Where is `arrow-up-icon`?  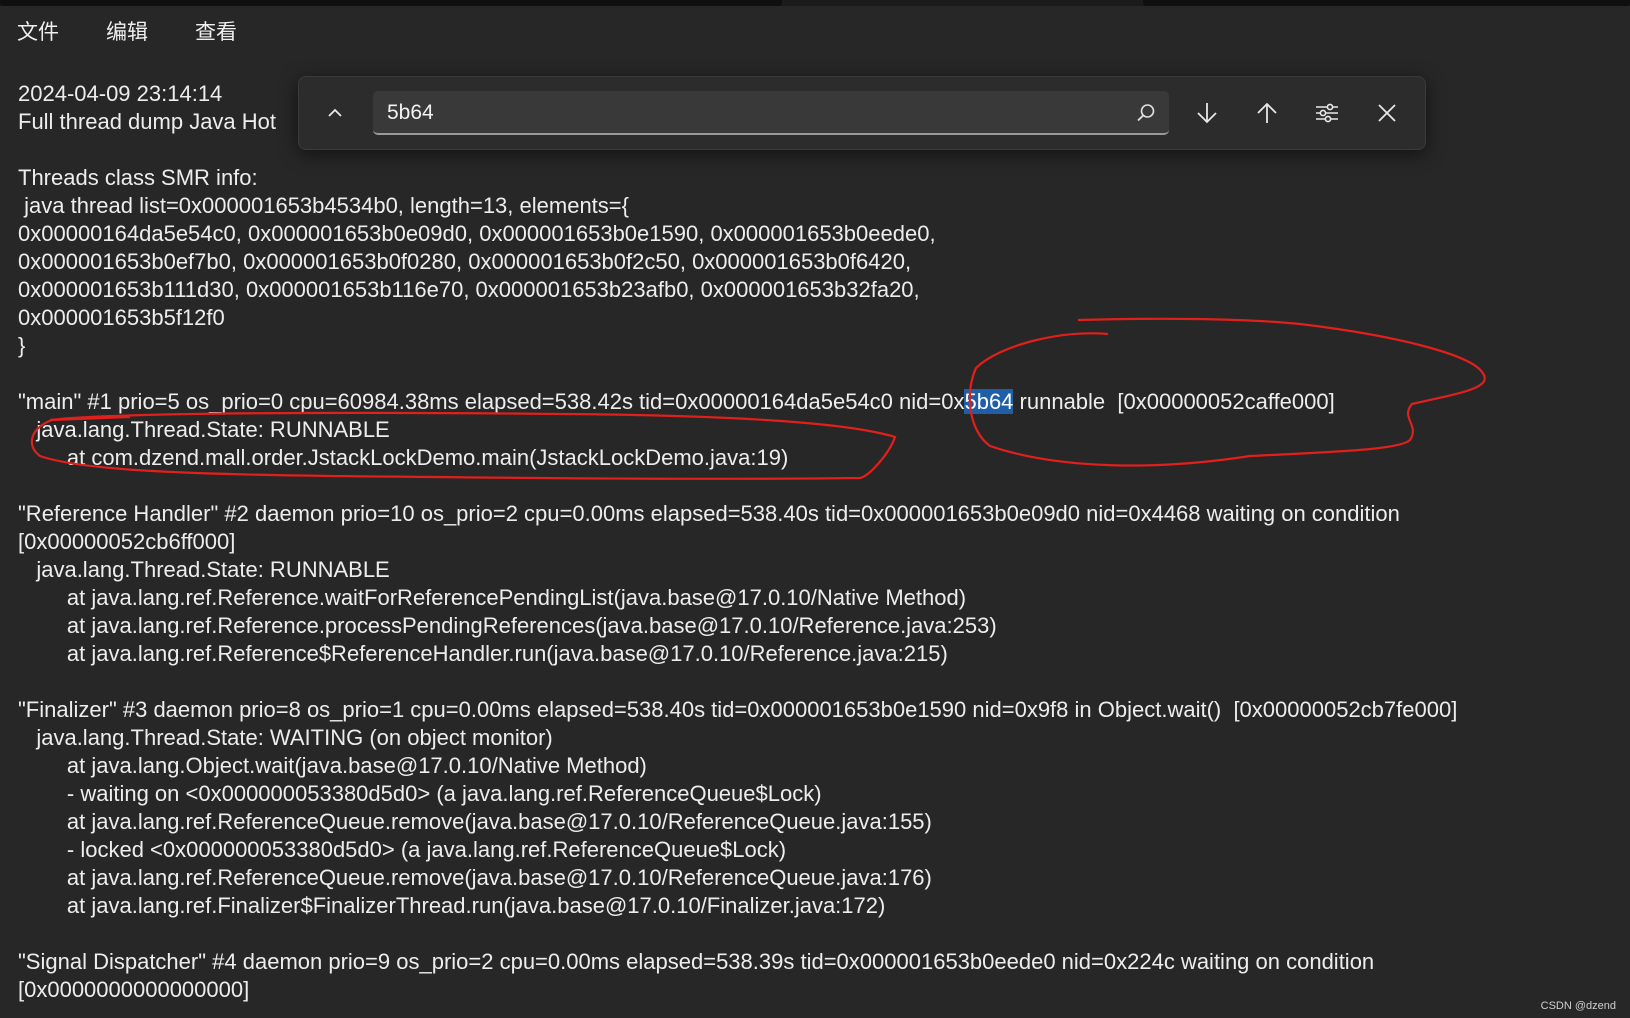 arrow-up-icon is located at coordinates (1267, 112).